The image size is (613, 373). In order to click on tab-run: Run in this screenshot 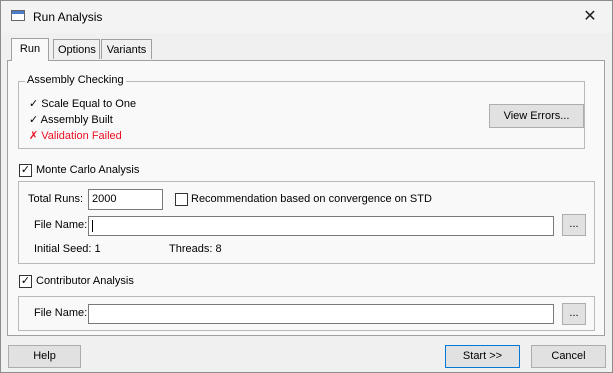, I will do `click(30, 49)`.